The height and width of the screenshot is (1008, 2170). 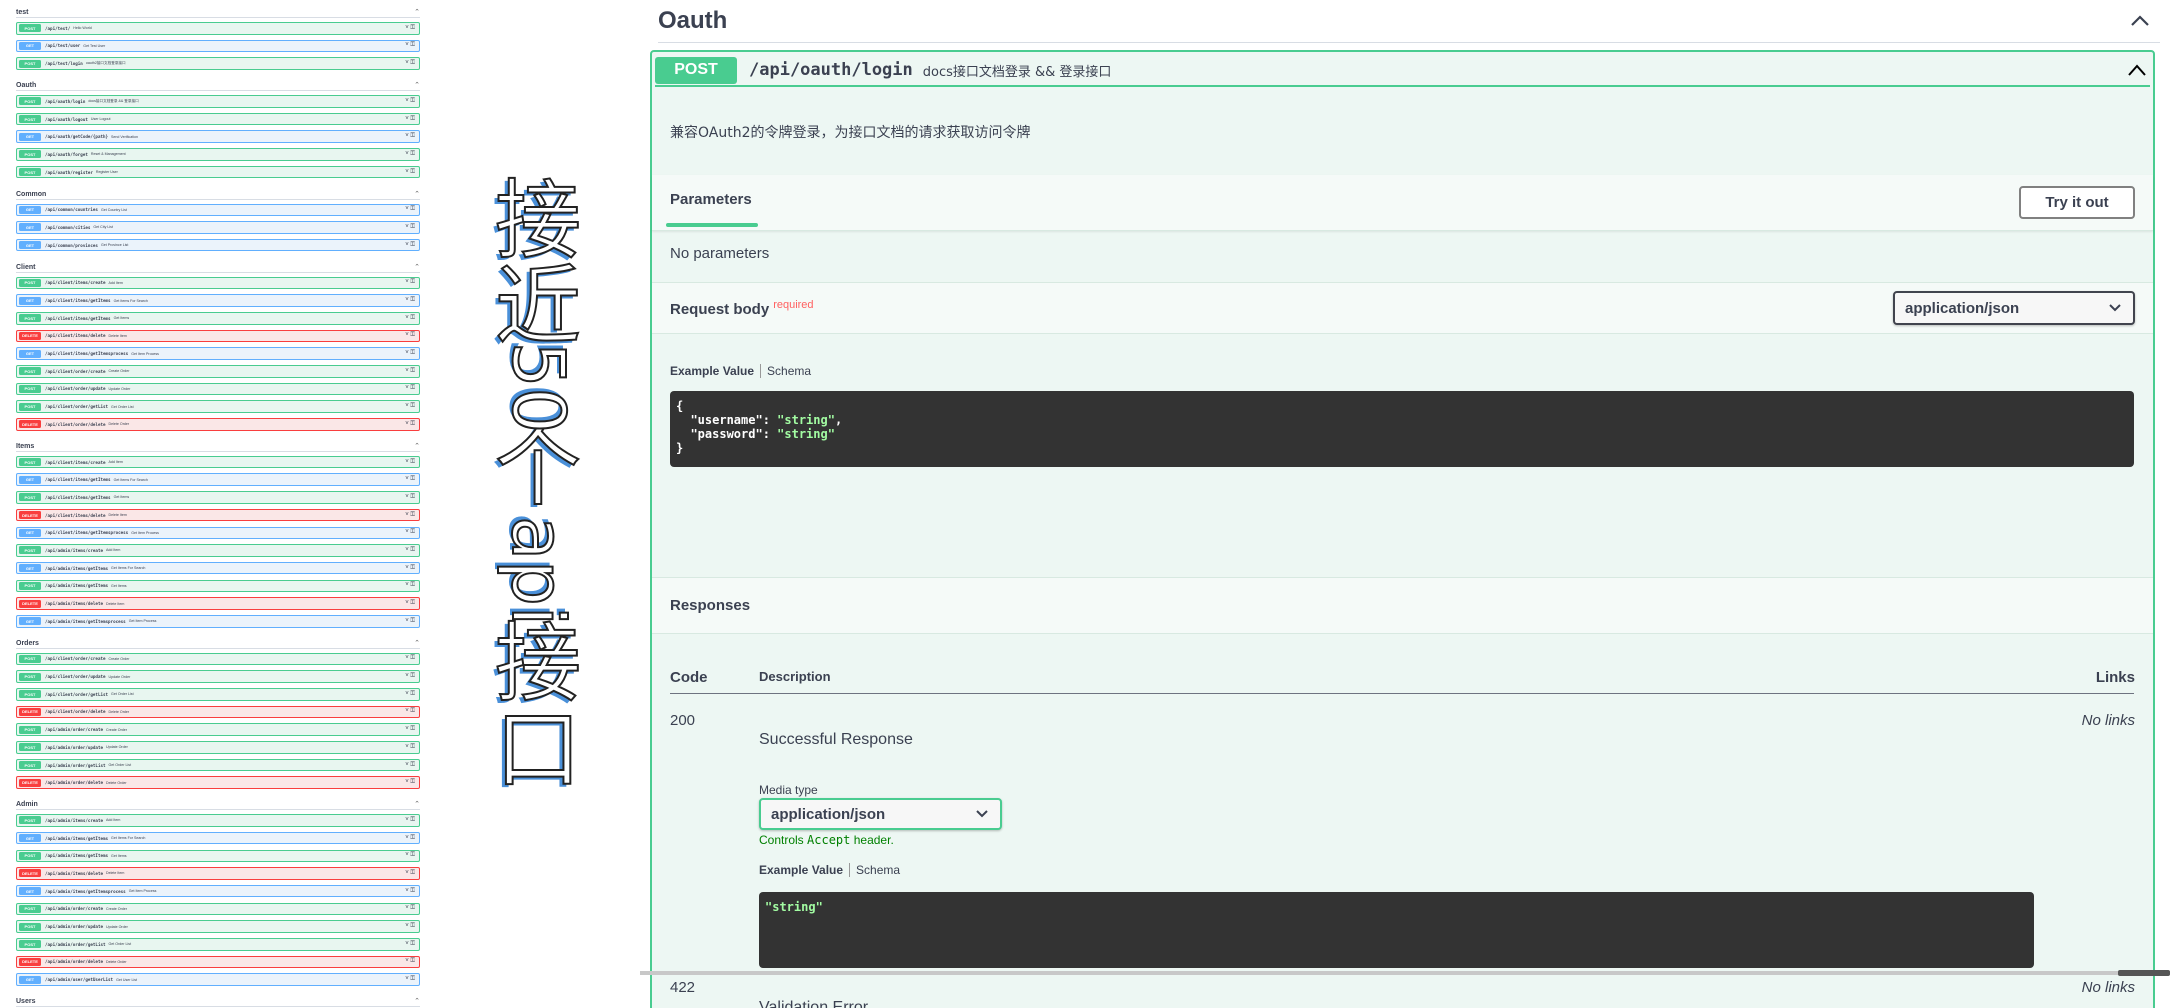 What do you see at coordinates (218, 999) in the screenshot?
I see `tag-header: Users ⌃` at bounding box center [218, 999].